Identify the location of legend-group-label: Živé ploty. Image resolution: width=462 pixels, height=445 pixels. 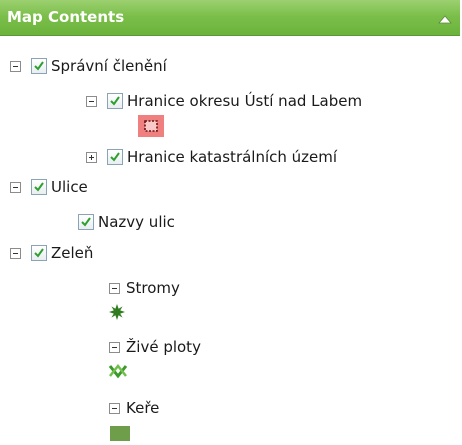
(163, 347).